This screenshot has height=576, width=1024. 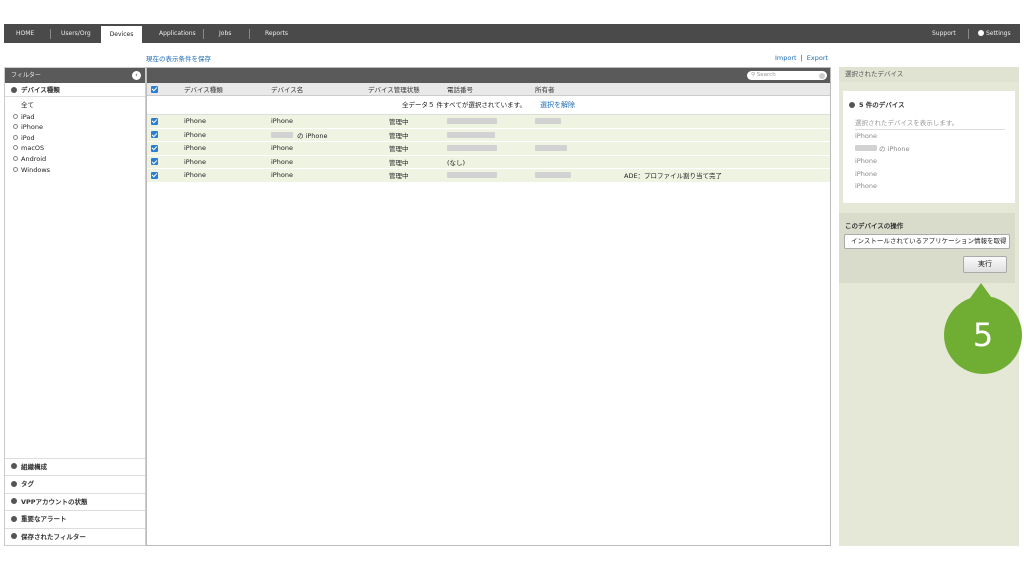 What do you see at coordinates (766, 75) in the screenshot?
I see `search-placeholder: Search` at bounding box center [766, 75].